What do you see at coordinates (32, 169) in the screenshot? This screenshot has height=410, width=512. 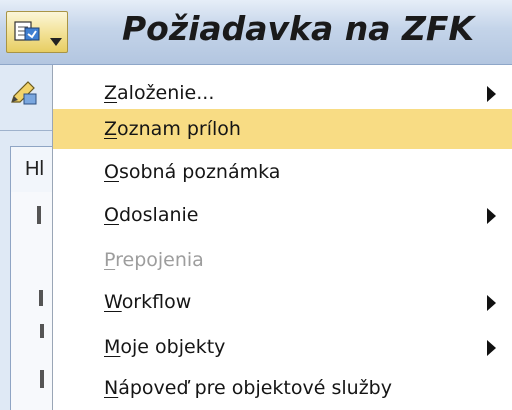 I see `tab-main: Hl` at bounding box center [32, 169].